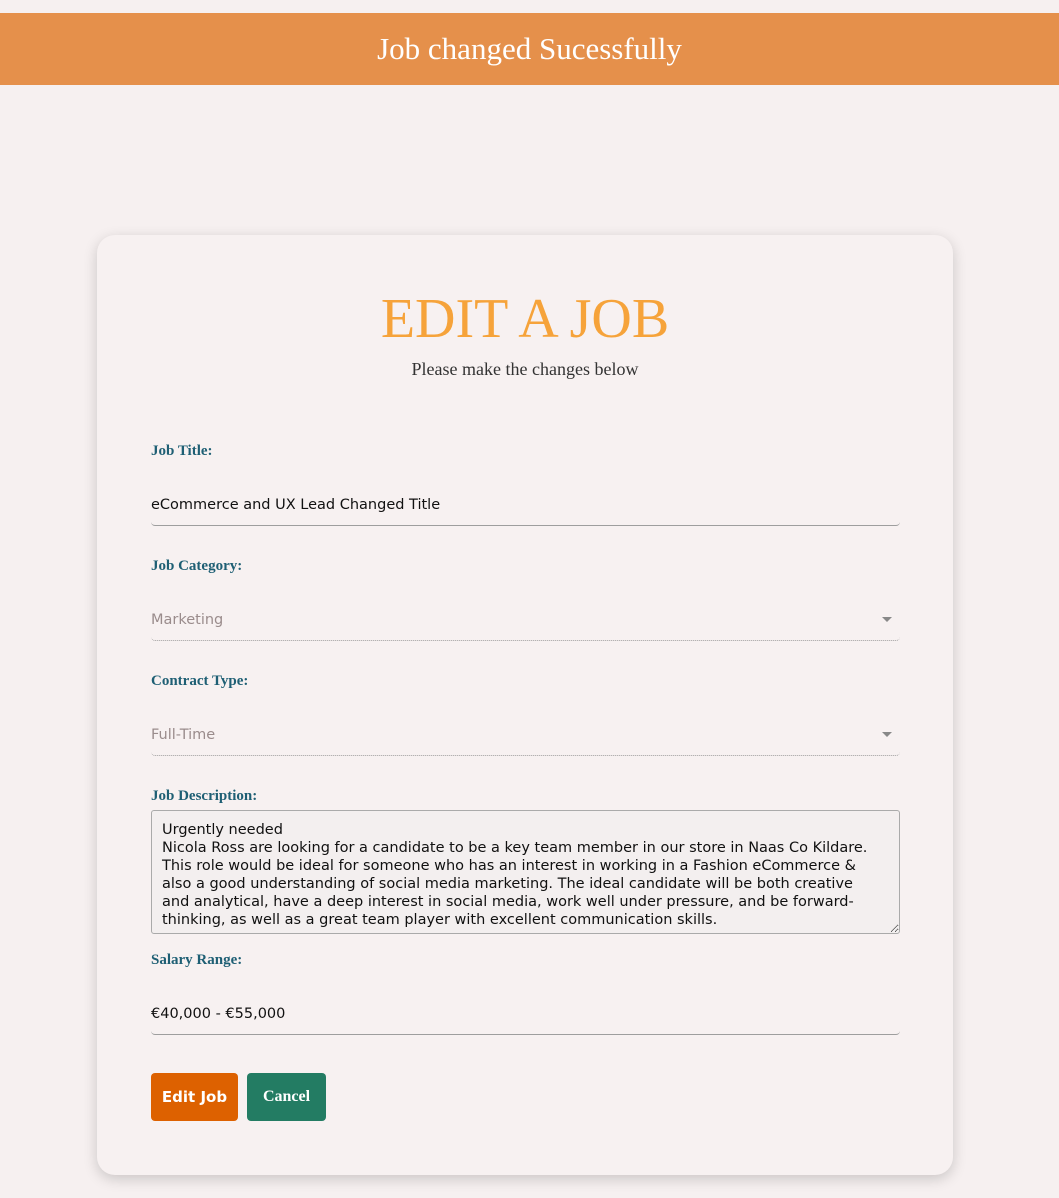 The width and height of the screenshot is (1059, 1198). Describe the element at coordinates (525, 1014) in the screenshot. I see `salary-range-input: €40,000 - €55,000` at that location.